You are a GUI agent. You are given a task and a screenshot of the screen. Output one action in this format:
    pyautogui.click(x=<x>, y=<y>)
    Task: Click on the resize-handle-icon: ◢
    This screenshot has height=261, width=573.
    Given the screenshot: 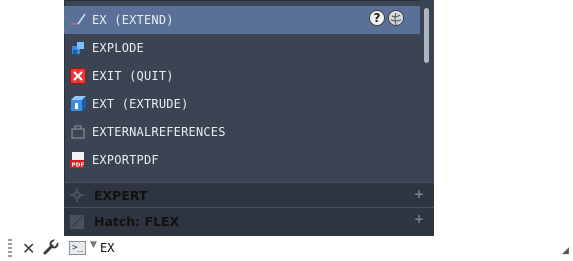 What is the action you would take?
    pyautogui.click(x=565, y=251)
    